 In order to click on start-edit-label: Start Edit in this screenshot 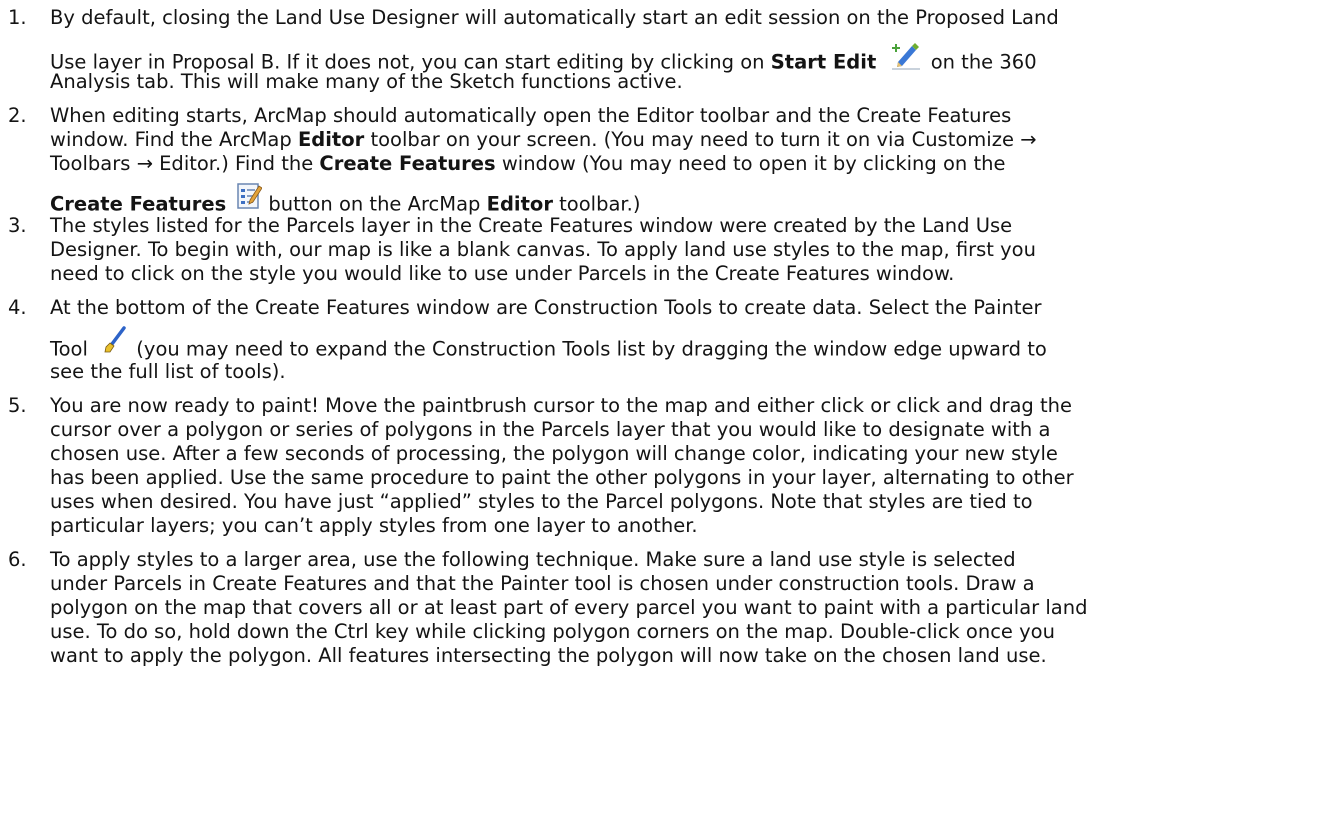, I will do `click(823, 62)`.